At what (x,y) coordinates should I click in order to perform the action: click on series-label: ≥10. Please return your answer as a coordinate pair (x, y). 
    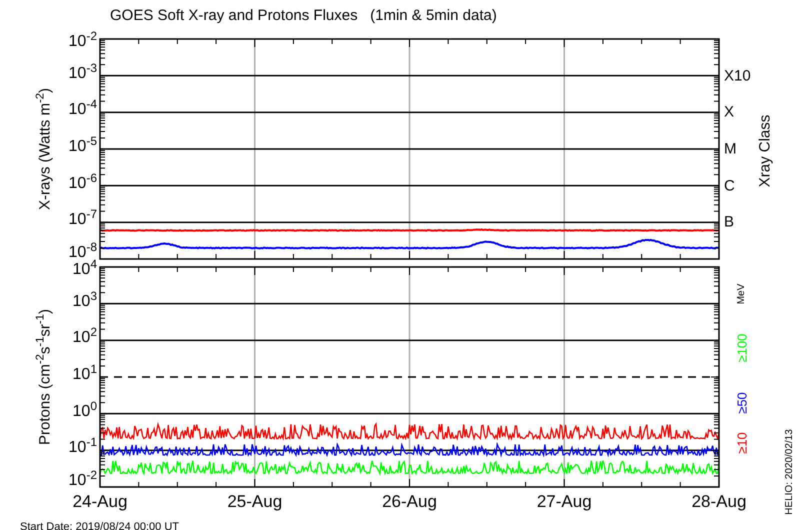
    Looking at the image, I should click on (742, 443).